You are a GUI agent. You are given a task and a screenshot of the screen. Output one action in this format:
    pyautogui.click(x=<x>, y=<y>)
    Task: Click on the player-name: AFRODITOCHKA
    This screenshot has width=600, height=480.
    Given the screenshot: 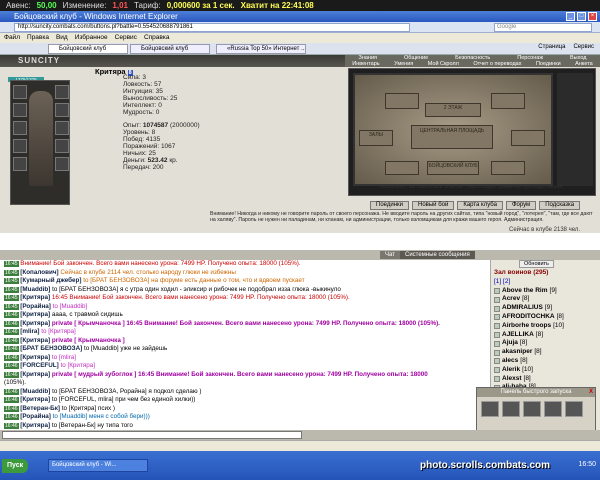 What is the action you would take?
    pyautogui.click(x=528, y=317)
    